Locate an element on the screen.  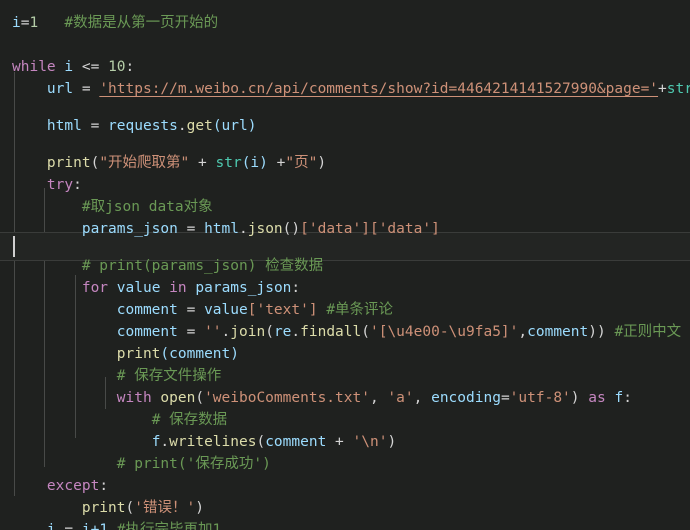
token-string-encoding: 'utf-8' is located at coordinates (540, 398).